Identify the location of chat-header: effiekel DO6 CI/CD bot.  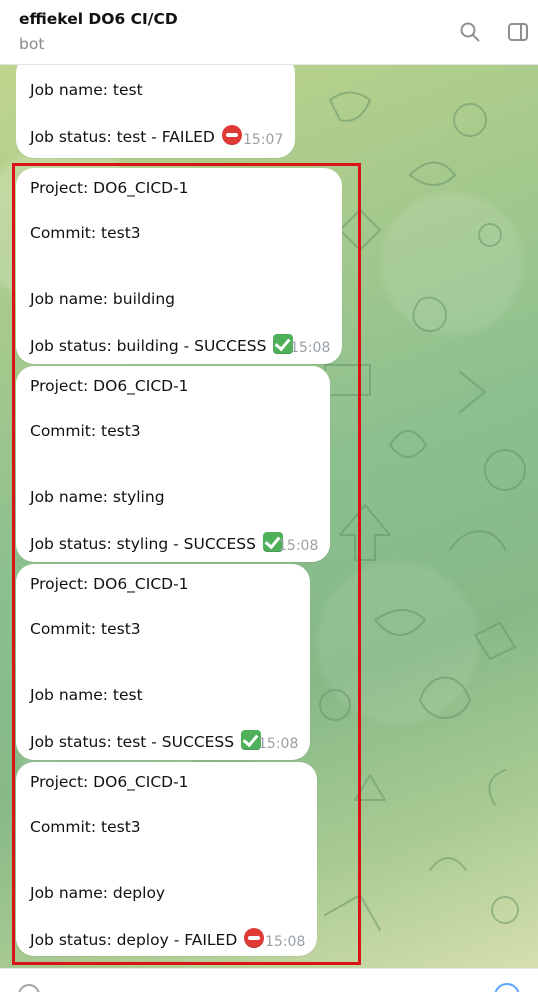
(269, 32).